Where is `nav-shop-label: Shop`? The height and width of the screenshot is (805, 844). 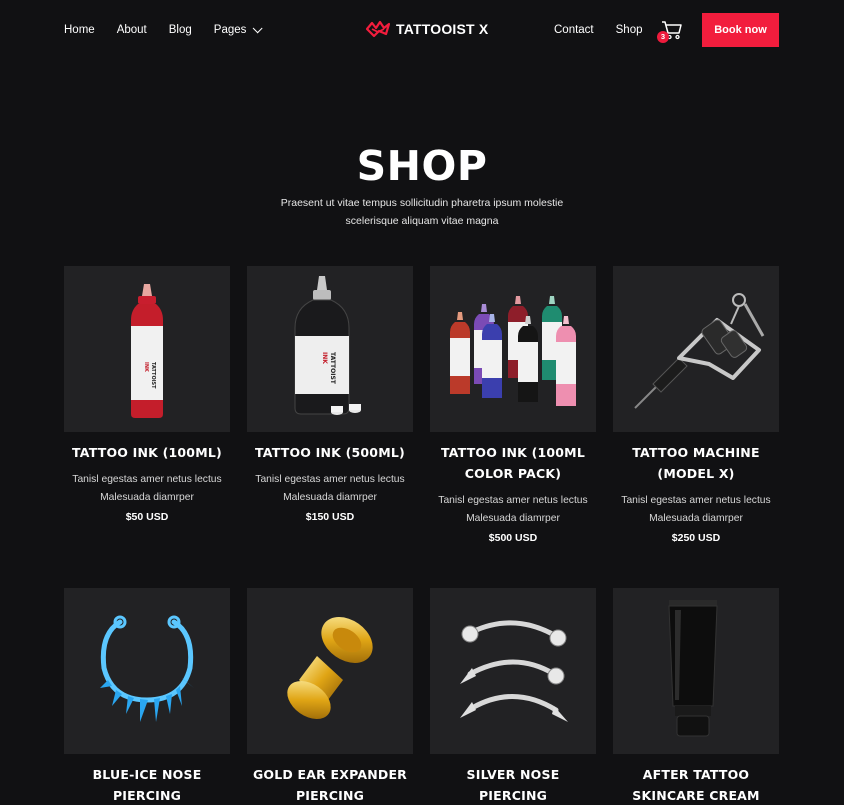 nav-shop-label: Shop is located at coordinates (629, 30).